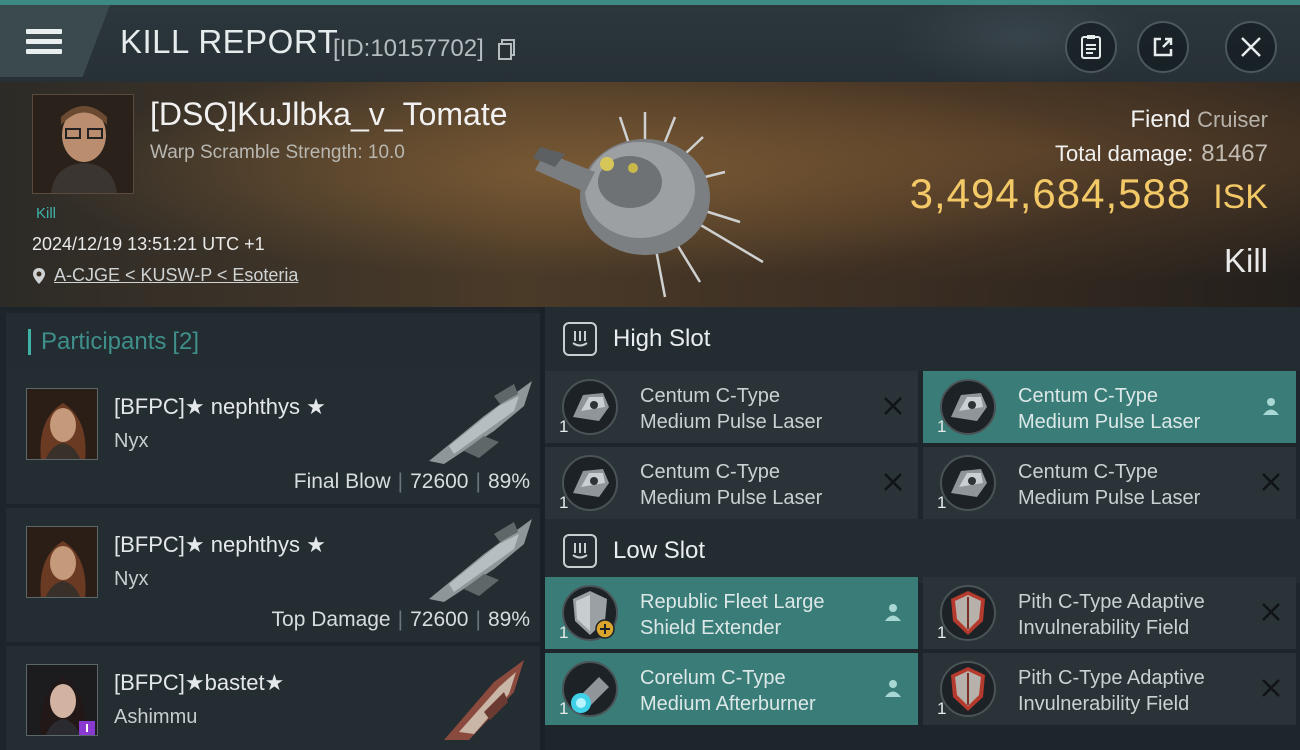  I want to click on clipboard-button, so click(1091, 47).